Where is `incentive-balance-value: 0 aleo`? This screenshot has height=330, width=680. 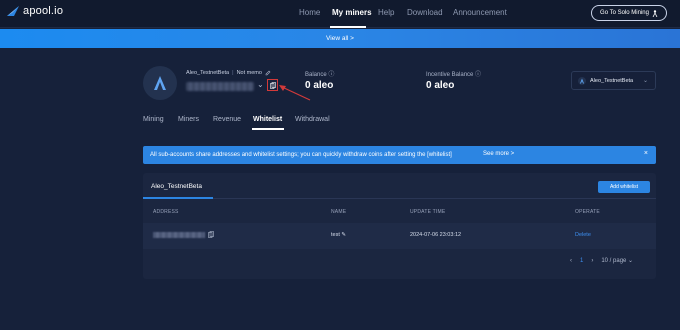
incentive-balance-value: 0 aleo is located at coordinates (440, 85).